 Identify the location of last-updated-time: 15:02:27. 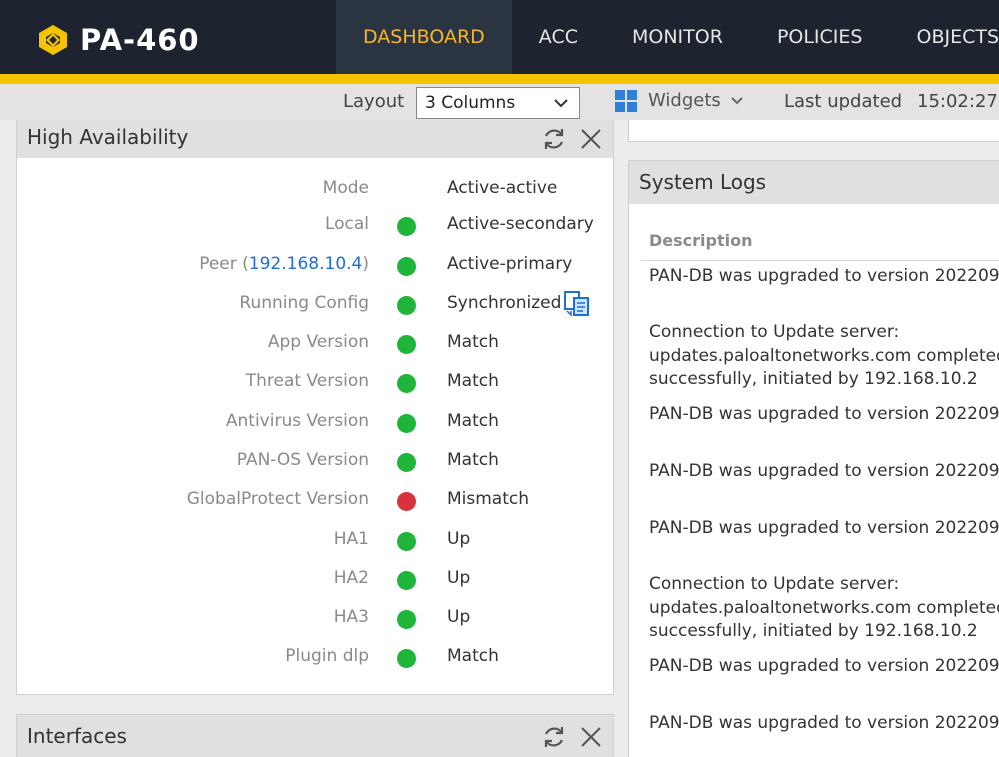
(957, 101).